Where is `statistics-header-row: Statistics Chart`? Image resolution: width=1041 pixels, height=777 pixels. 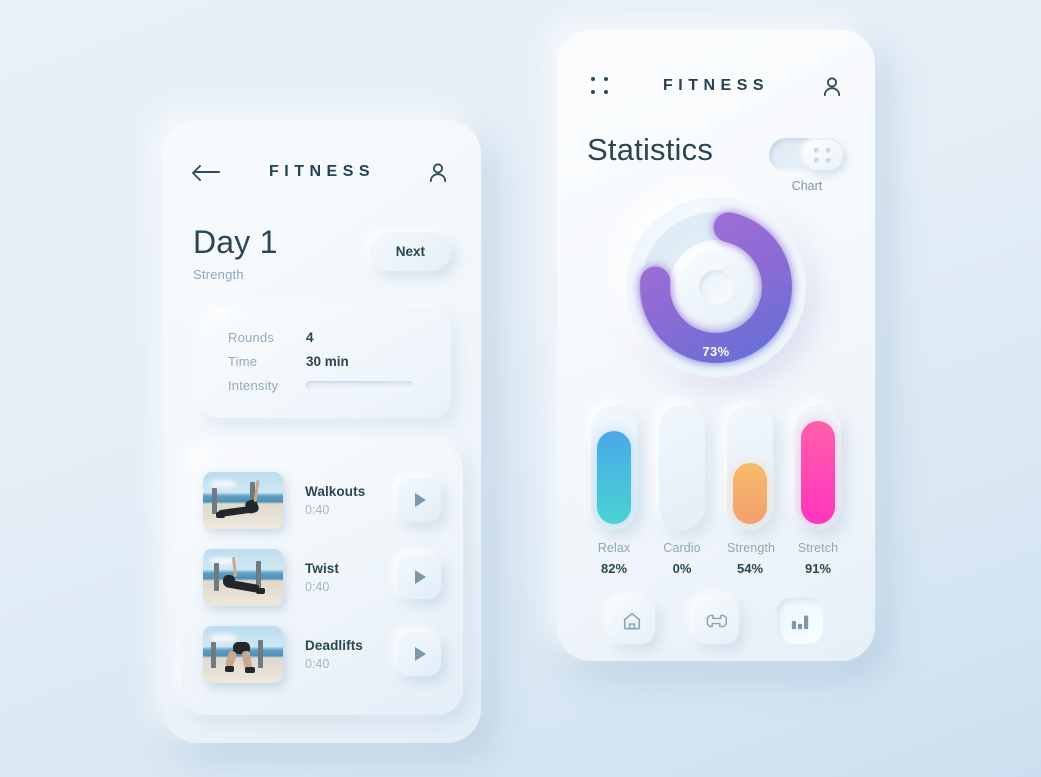
statistics-header-row: Statistics Chart is located at coordinates (716, 162).